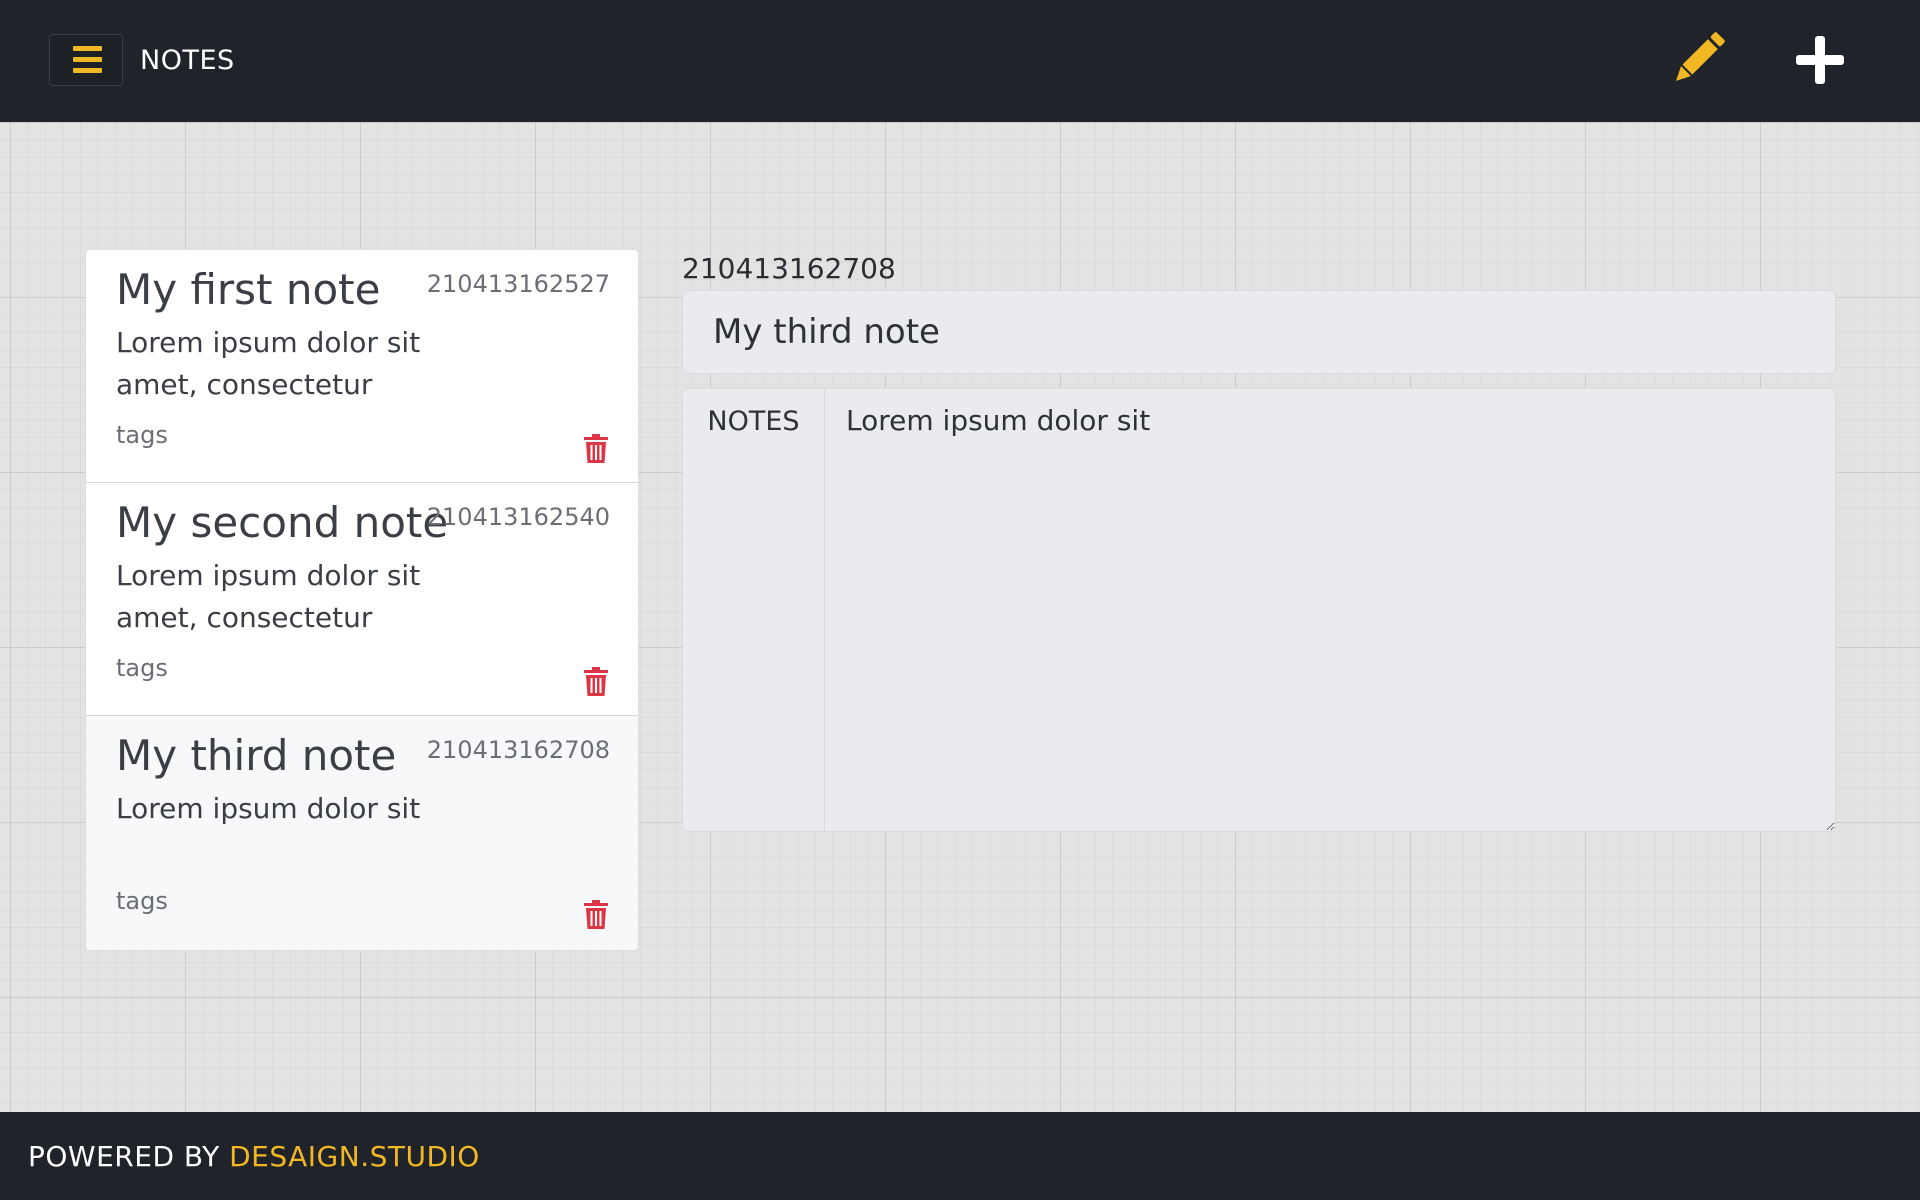  I want to click on pencil-icon, so click(1700, 56).